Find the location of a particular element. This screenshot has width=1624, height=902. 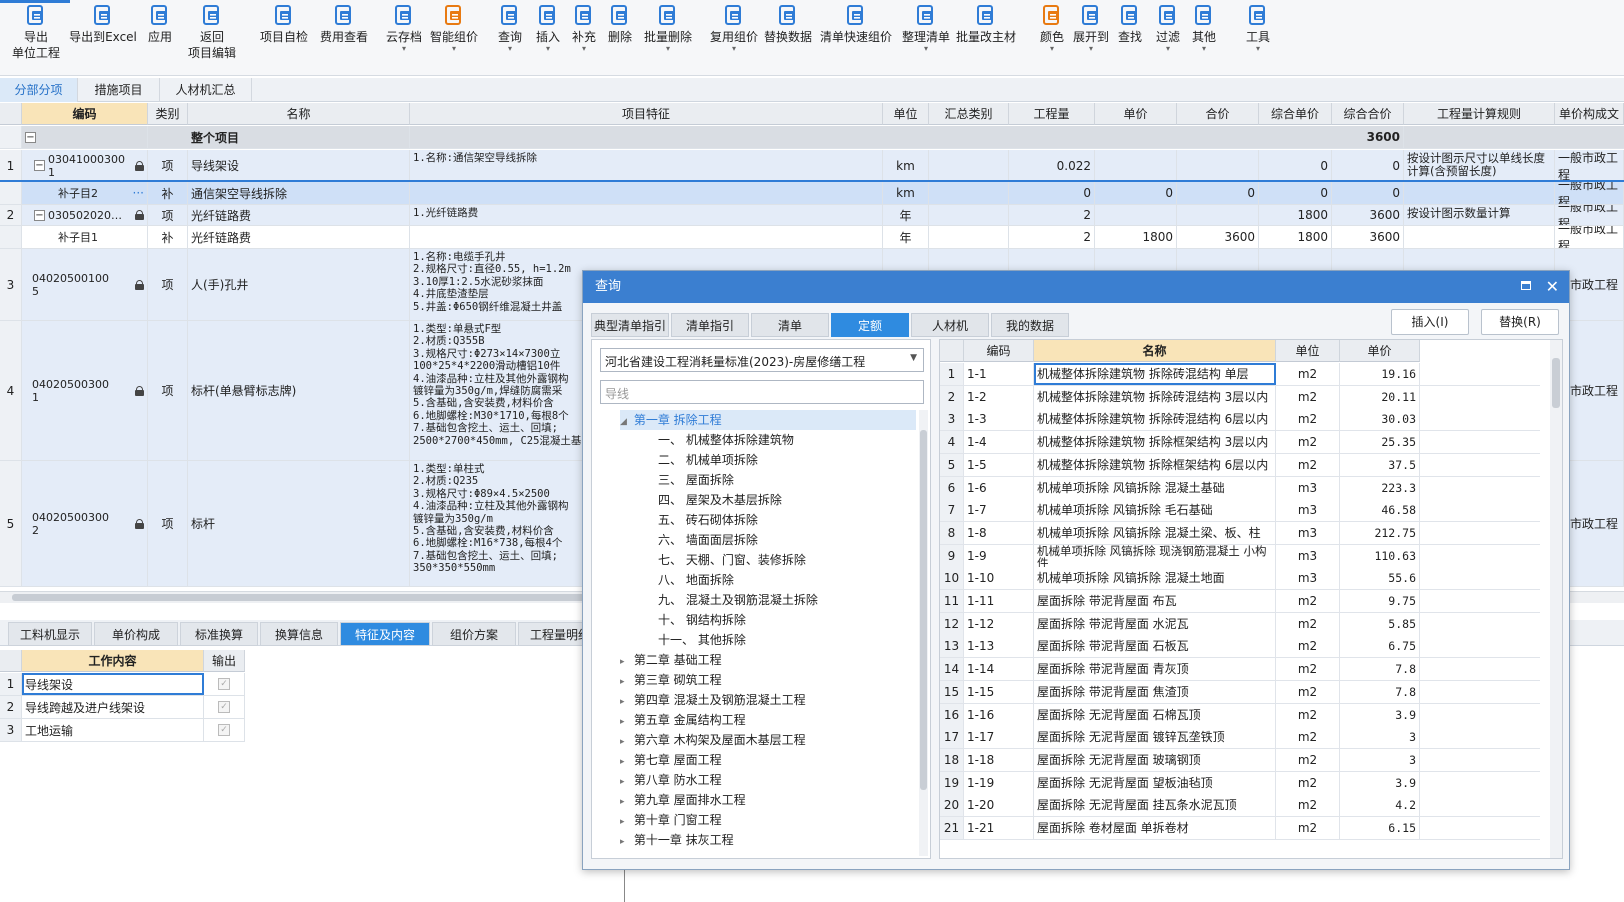

price-cell: 0 is located at coordinates (1136, 193).